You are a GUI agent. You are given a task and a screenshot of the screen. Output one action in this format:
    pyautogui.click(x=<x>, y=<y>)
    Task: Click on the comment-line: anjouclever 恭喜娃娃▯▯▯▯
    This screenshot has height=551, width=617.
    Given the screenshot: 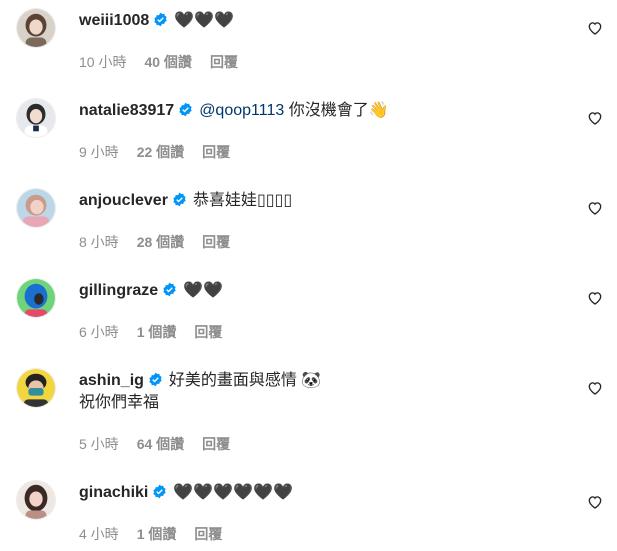 What is the action you would take?
    pyautogui.click(x=319, y=201)
    